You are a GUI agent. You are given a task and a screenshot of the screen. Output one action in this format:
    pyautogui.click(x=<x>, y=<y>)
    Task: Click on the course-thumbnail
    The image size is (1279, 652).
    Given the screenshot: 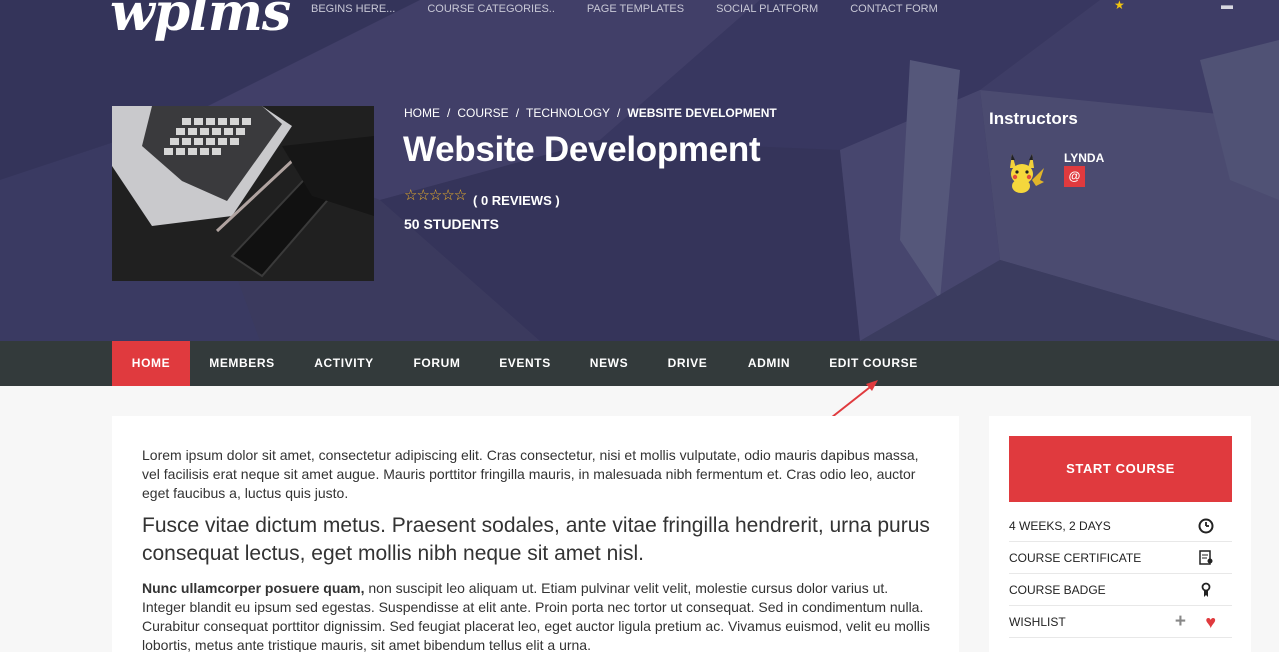 What is the action you would take?
    pyautogui.click(x=243, y=193)
    